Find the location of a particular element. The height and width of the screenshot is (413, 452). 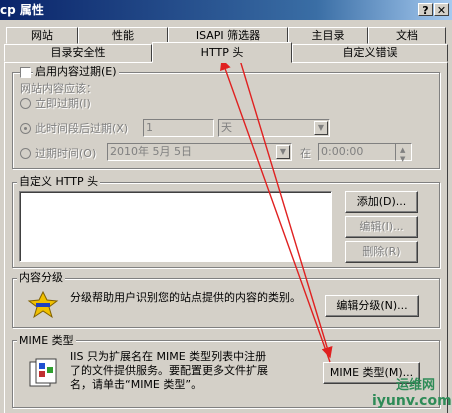

tab-http-headers: HTTP 头 is located at coordinates (222, 52).